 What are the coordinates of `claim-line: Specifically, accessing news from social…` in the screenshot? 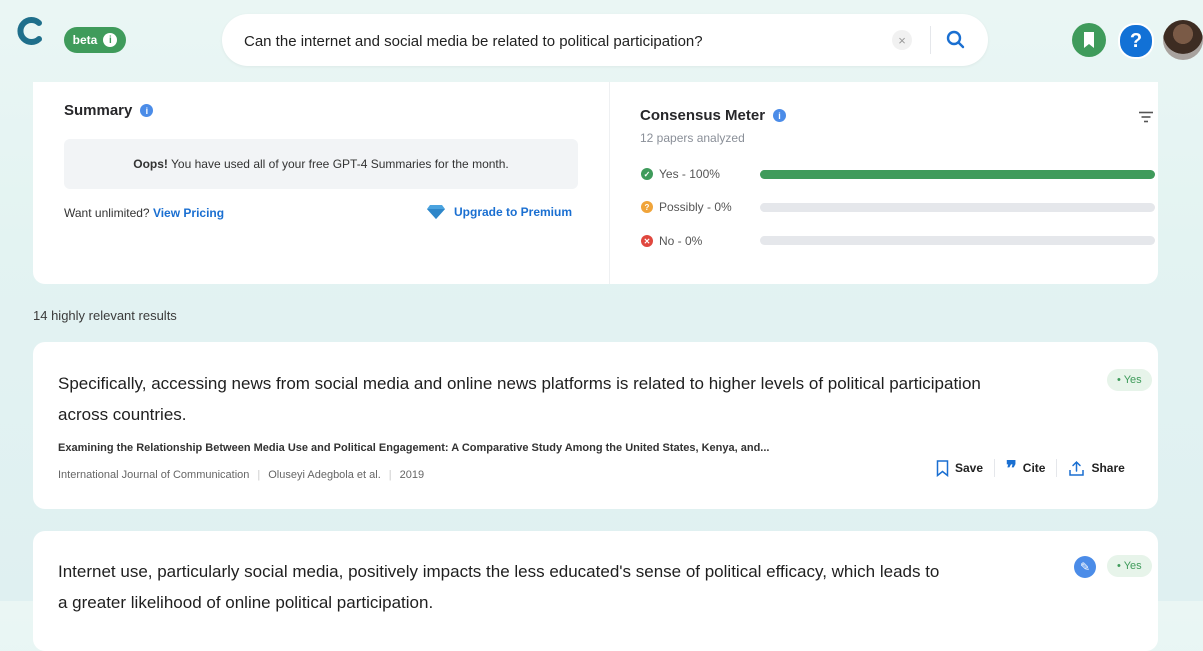 It's located at (519, 383).